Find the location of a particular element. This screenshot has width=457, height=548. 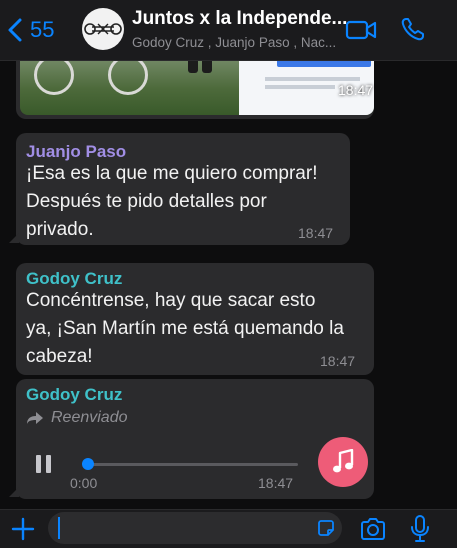

message-composer is located at coordinates (228, 528).